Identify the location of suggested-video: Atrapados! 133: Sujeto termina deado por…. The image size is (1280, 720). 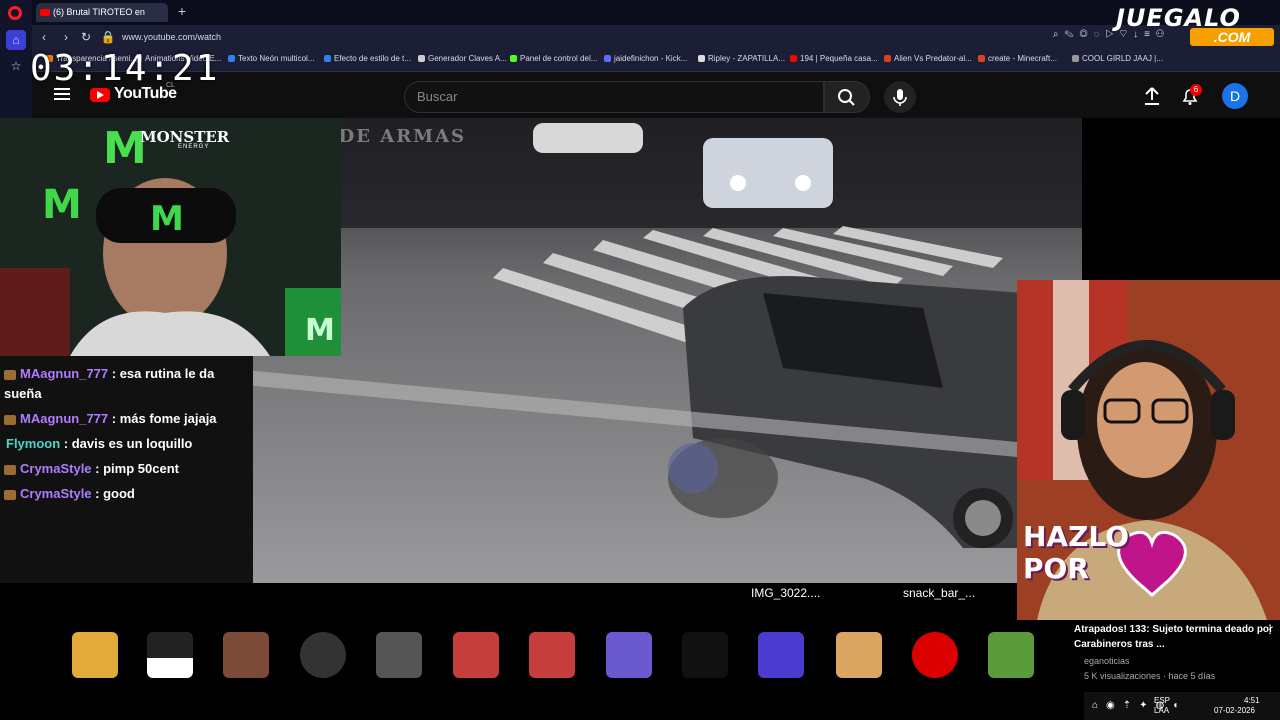
(1174, 655).